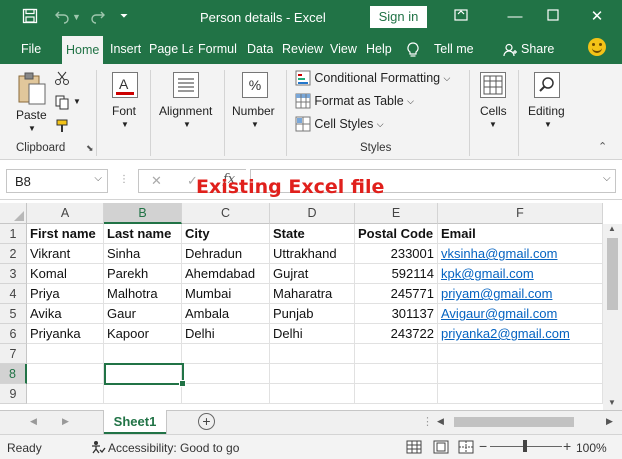 The image size is (622, 459). Describe the element at coordinates (372, 79) in the screenshot. I see `conditional-formatting-button: Conditional Formatting ⌵` at that location.